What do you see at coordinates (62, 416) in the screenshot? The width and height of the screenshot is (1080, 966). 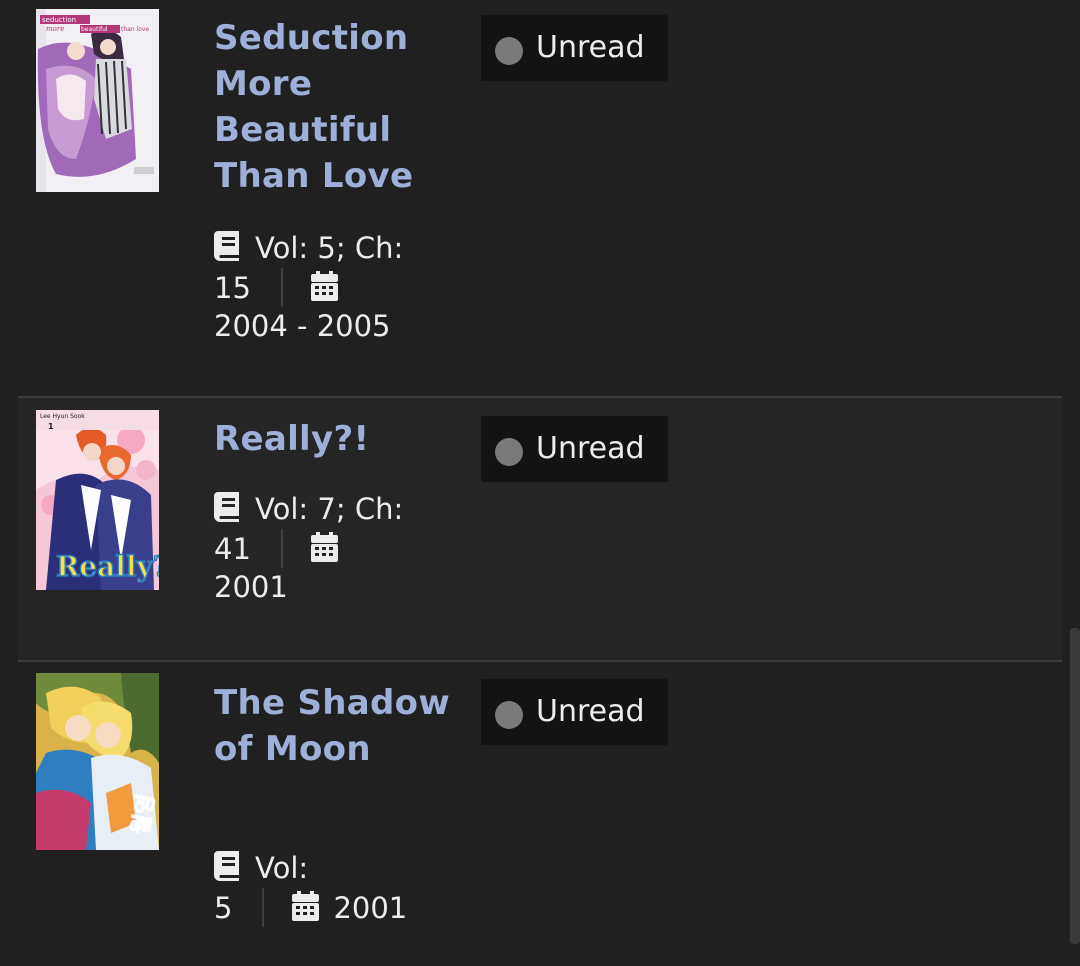 I see `svg-text: Lee Hyun Sook` at bounding box center [62, 416].